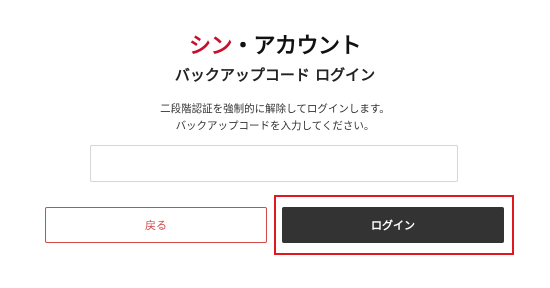 The width and height of the screenshot is (550, 288). Describe the element at coordinates (275, 109) in the screenshot. I see `description-line-1: 二段階認証を強制的に解除してログインします。` at that location.